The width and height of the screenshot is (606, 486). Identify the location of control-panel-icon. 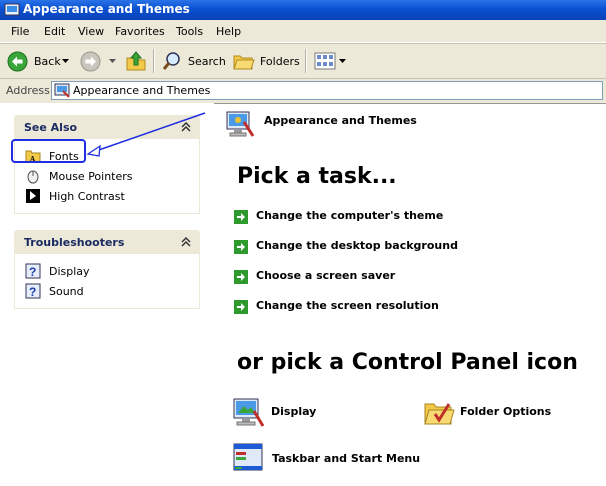
(62, 90).